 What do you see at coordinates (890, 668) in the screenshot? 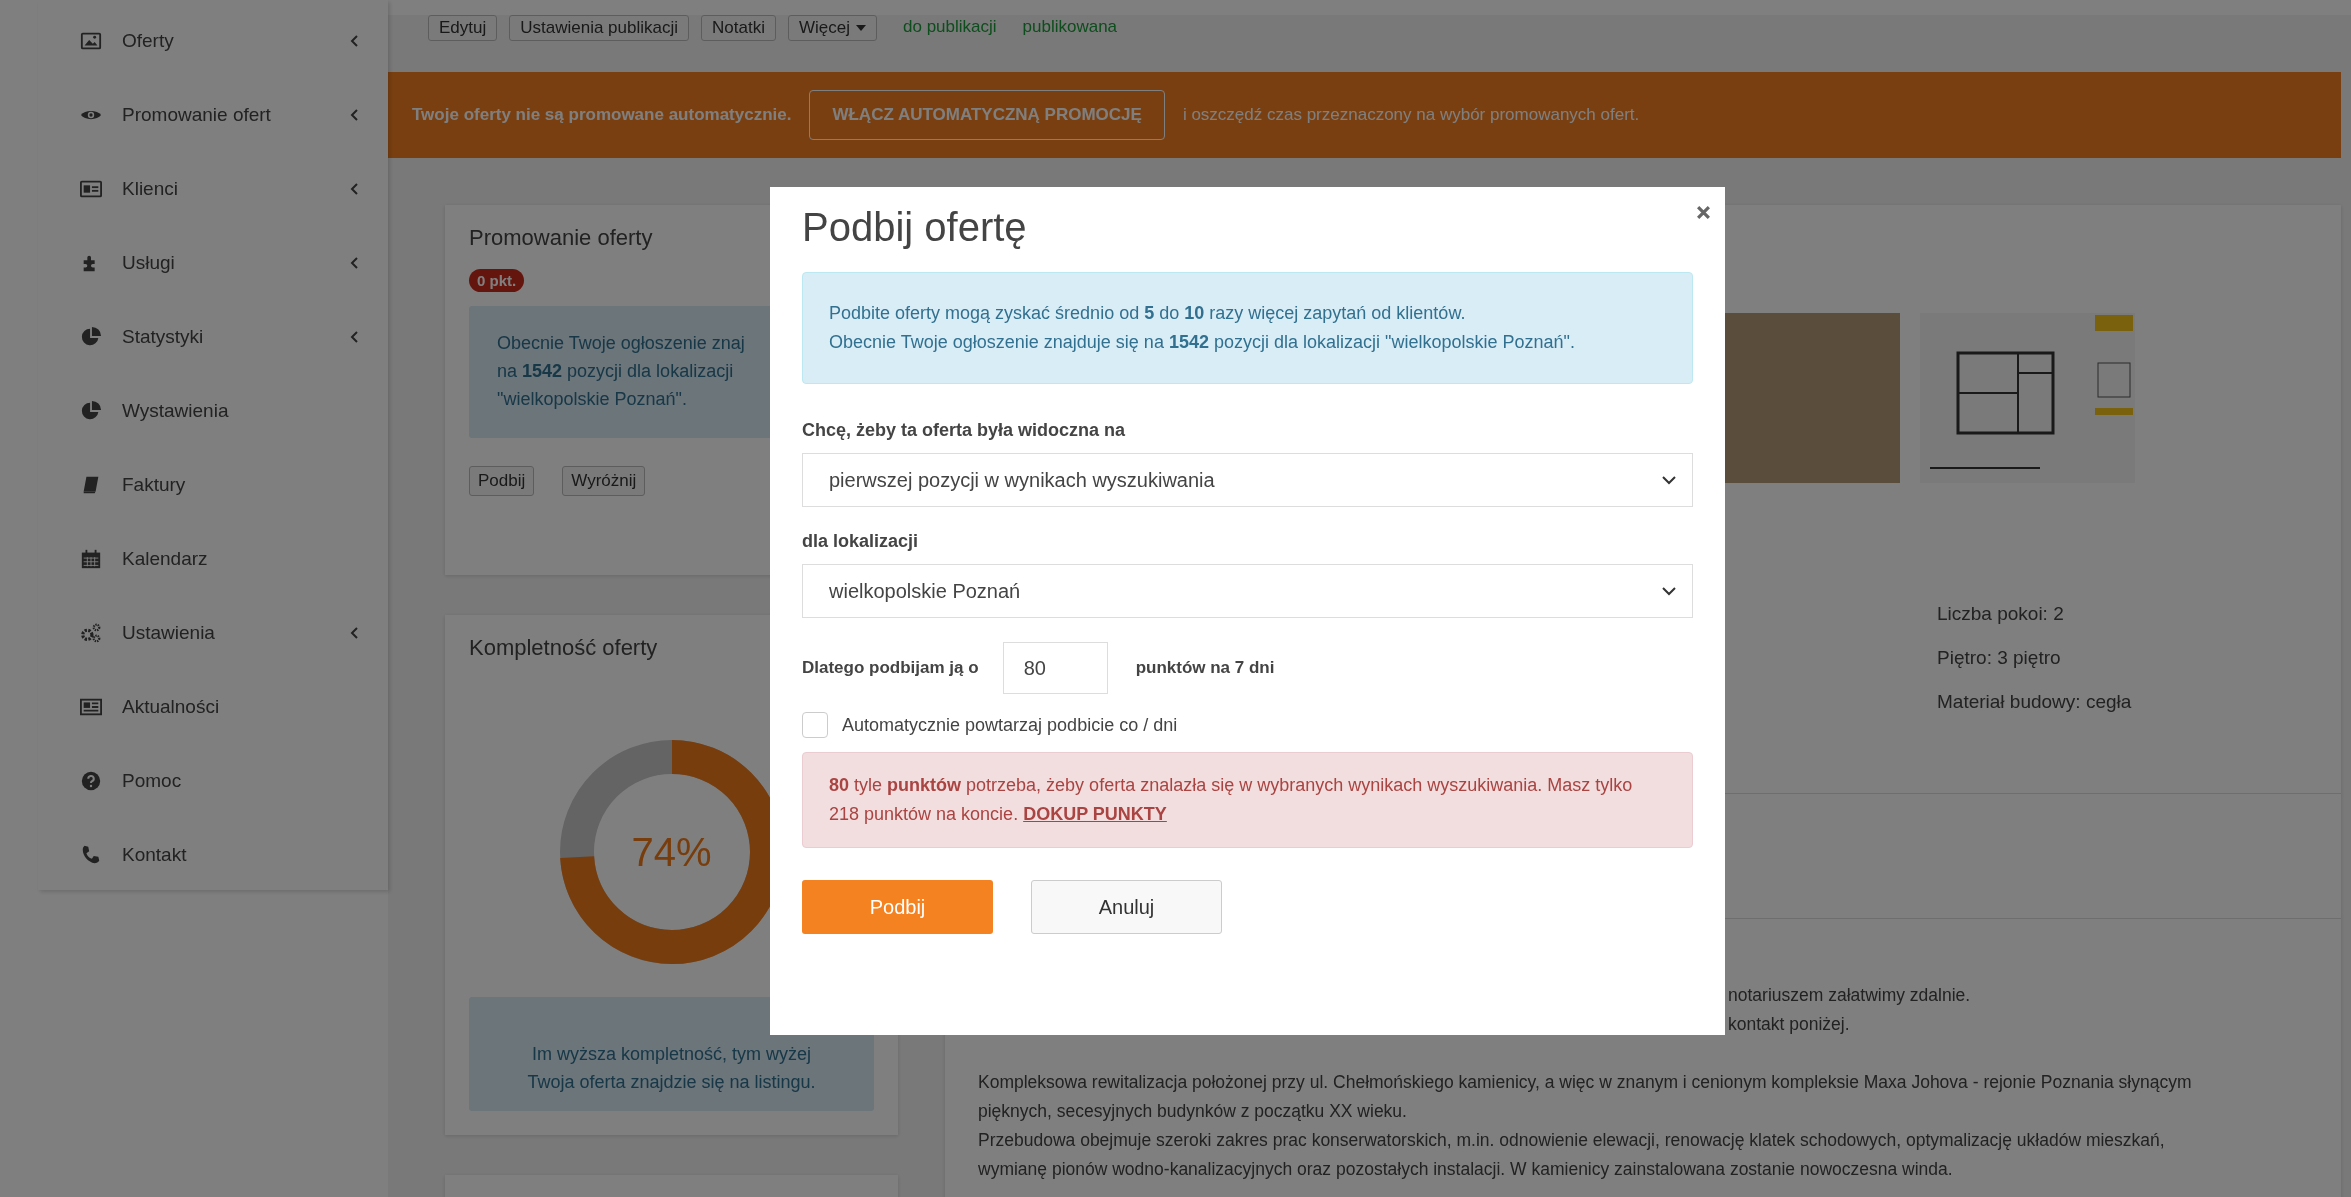
I see `field-label: Dlatego podbijam ją o` at bounding box center [890, 668].